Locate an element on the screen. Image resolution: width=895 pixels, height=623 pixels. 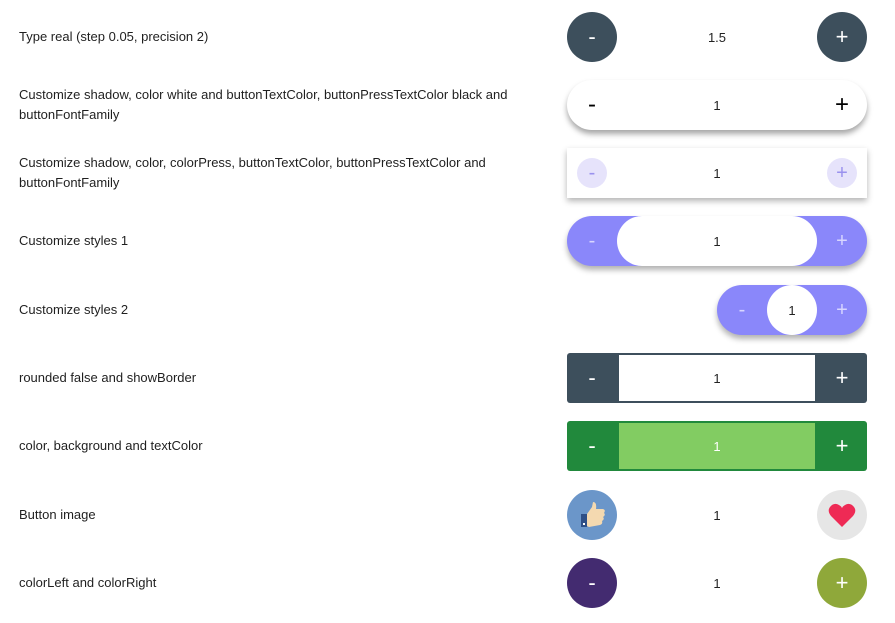
plus-circle: + is located at coordinates (842, 173).